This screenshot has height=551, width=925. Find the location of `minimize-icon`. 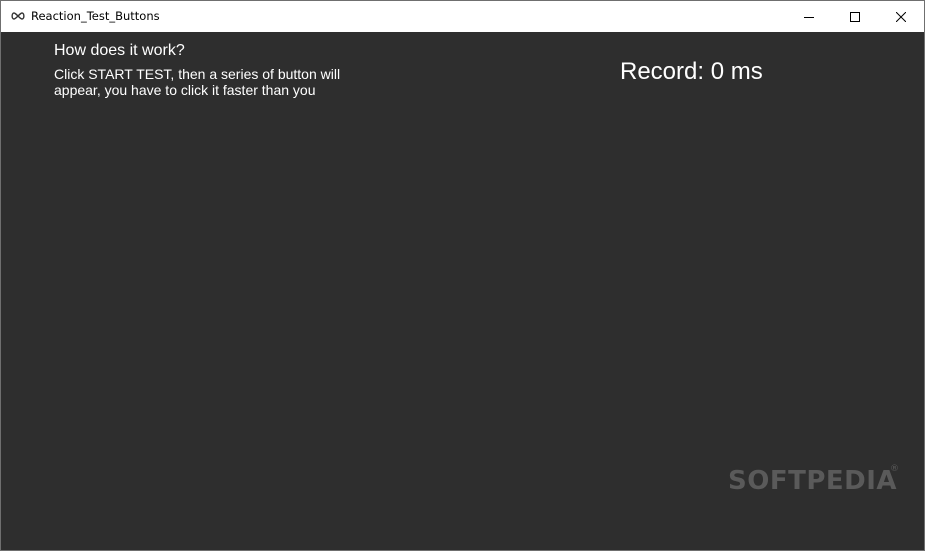

minimize-icon is located at coordinates (809, 17).